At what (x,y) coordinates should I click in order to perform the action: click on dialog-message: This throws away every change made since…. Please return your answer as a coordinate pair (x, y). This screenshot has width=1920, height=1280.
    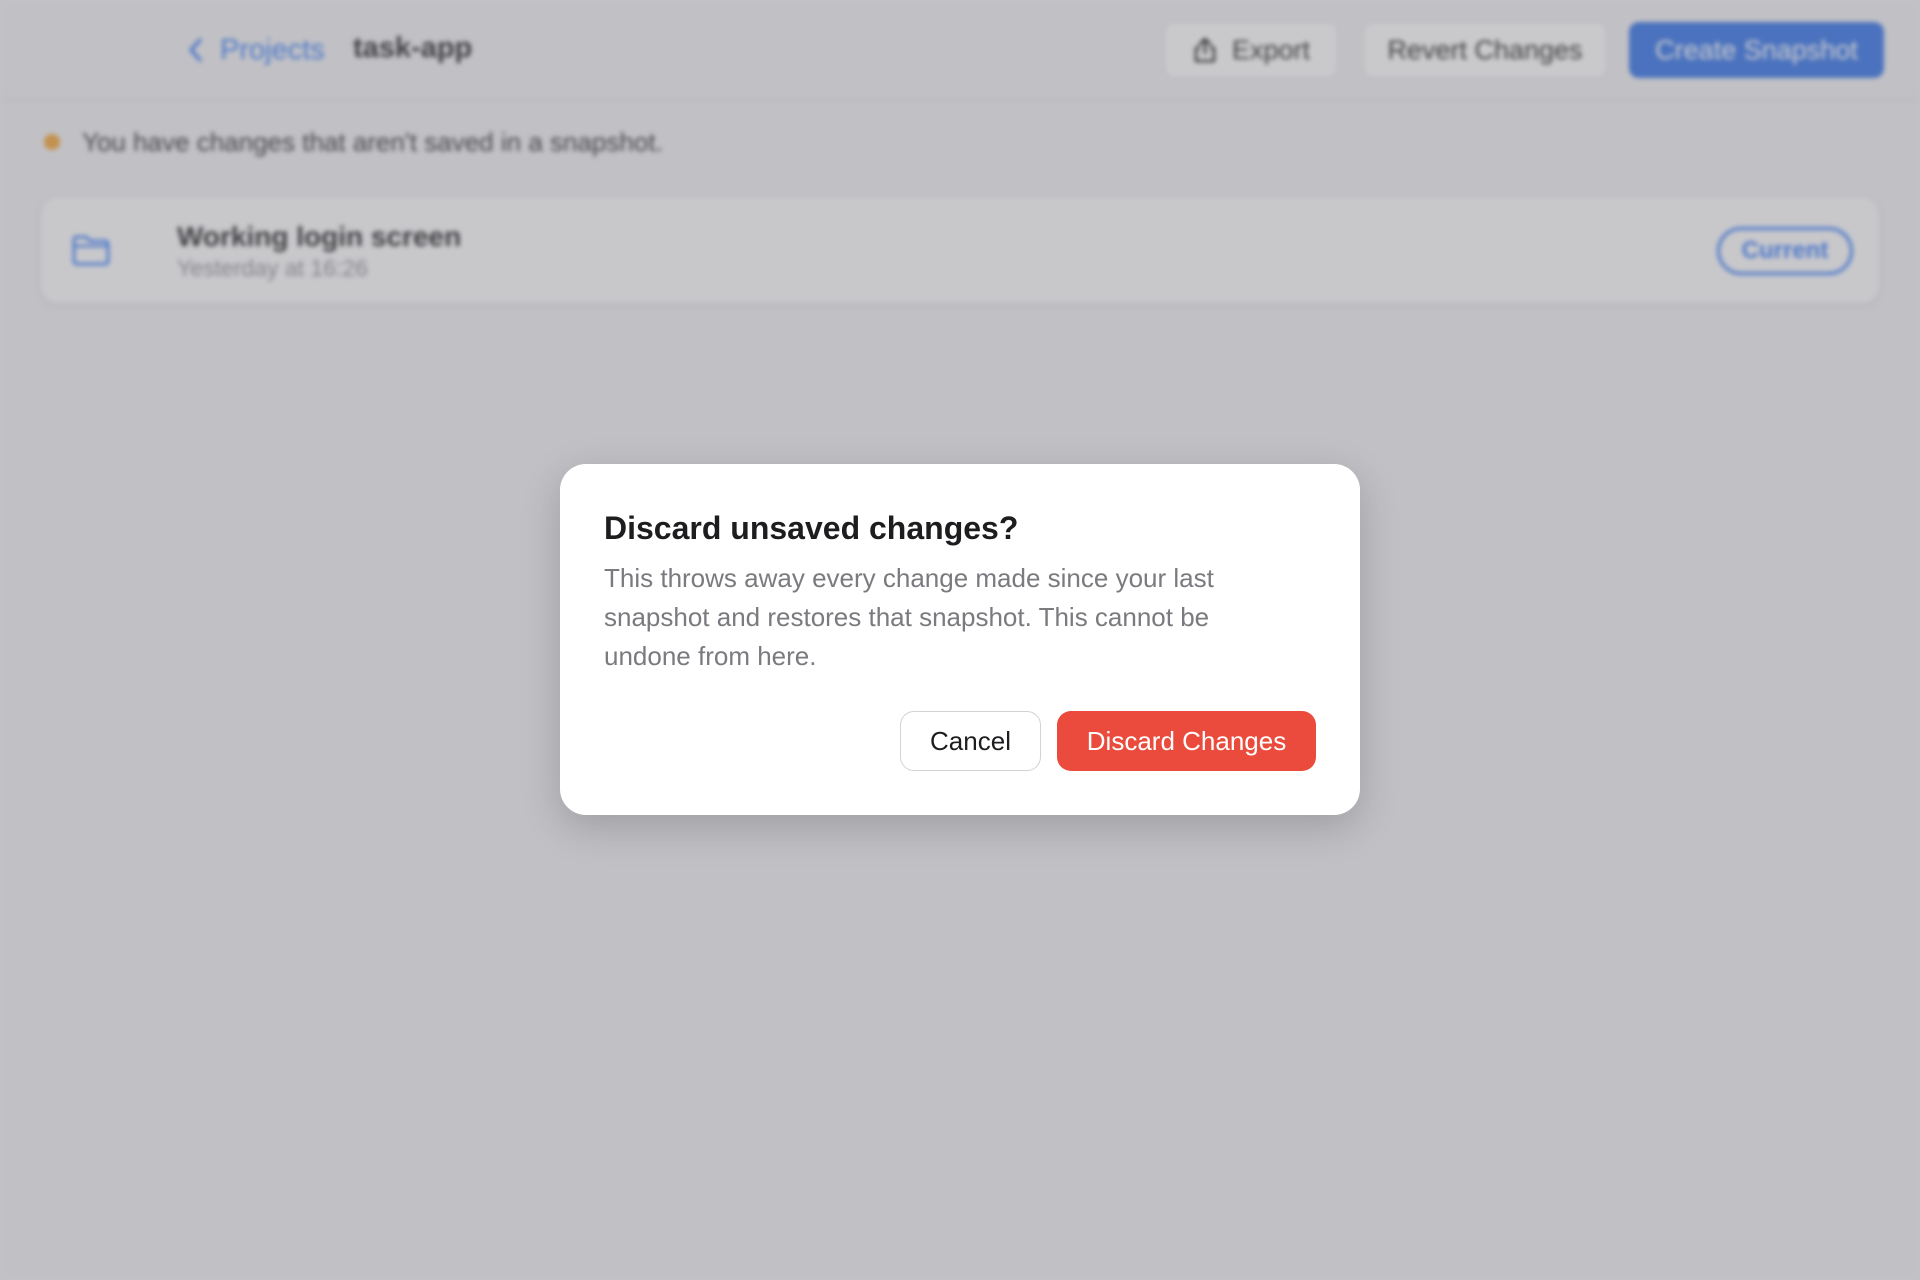
    Looking at the image, I should click on (909, 617).